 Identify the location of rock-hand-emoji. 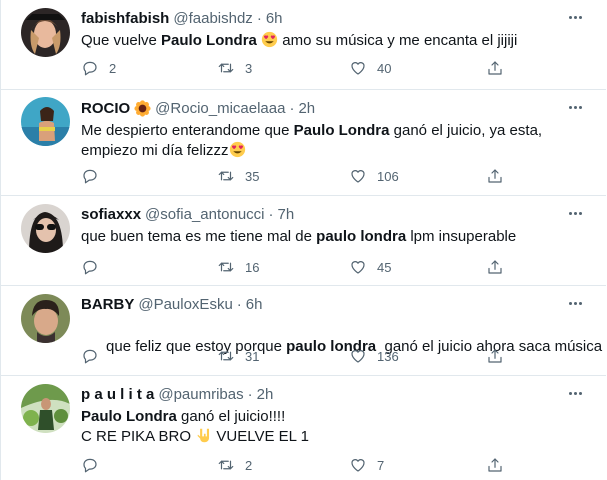
(203, 435).